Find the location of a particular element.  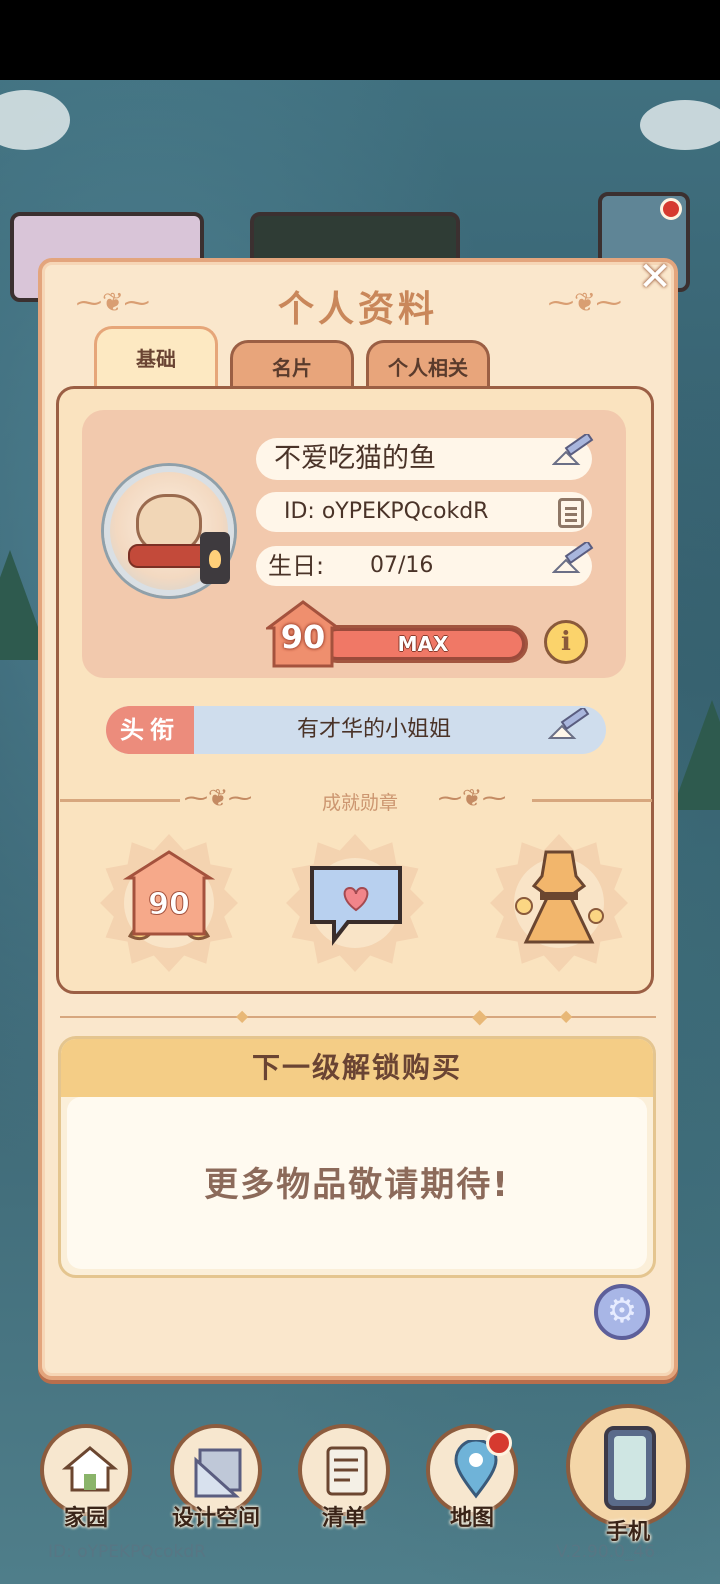

level-number: 90 is located at coordinates (303, 637).